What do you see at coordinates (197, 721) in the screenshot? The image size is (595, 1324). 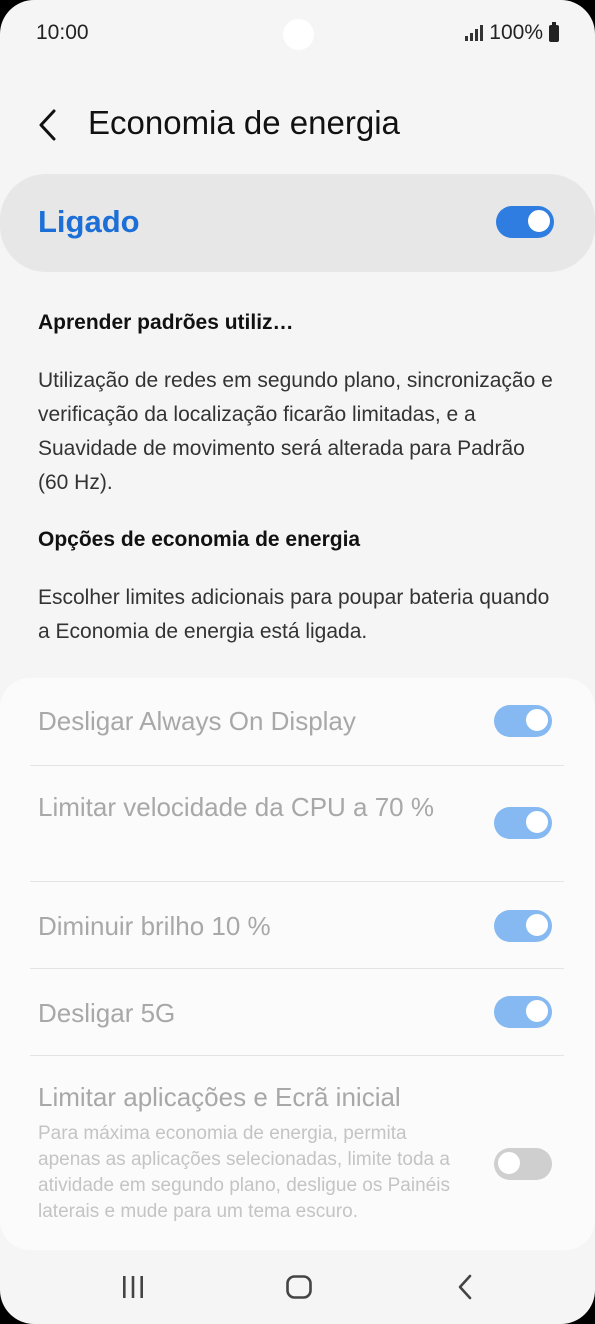 I see `option-label: Desligar Always On Display` at bounding box center [197, 721].